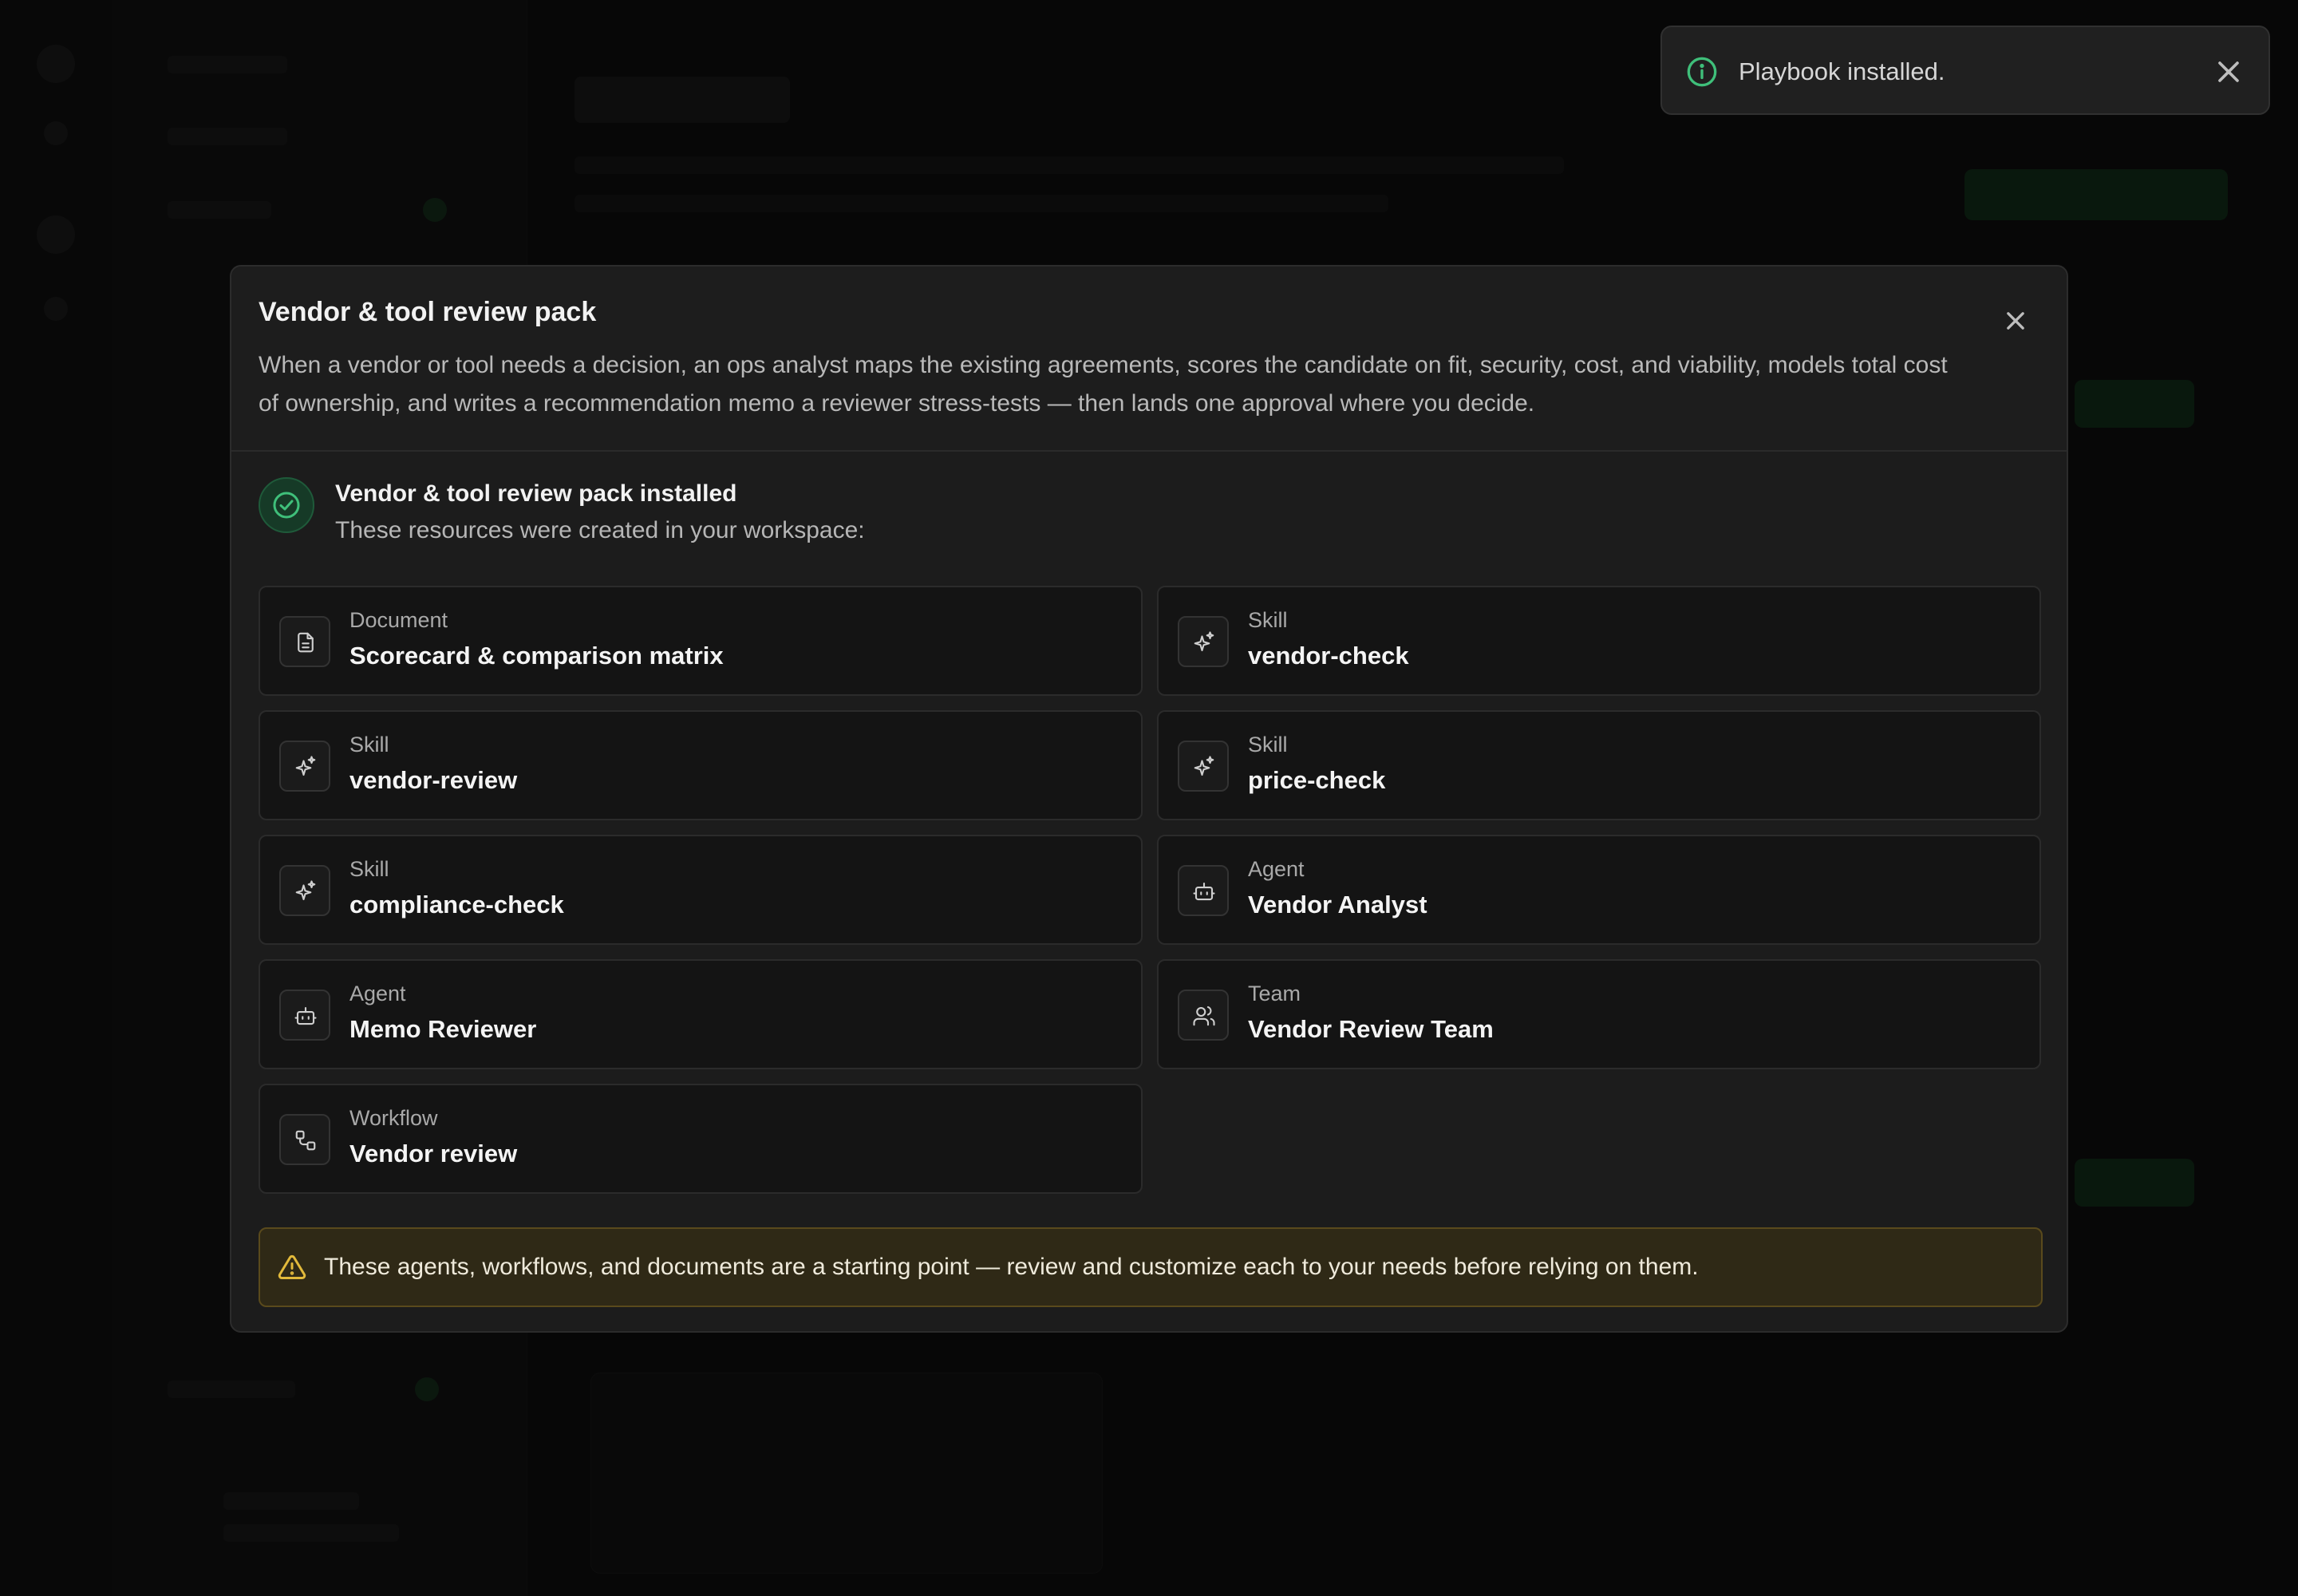 The image size is (2298, 1596). What do you see at coordinates (701, 890) in the screenshot?
I see `resource-card-skill: Skill compliance-check` at bounding box center [701, 890].